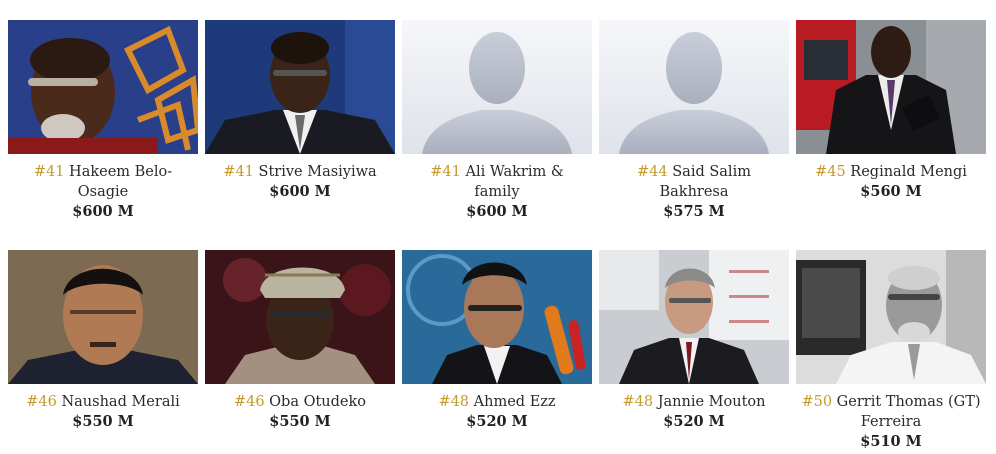 The height and width of the screenshot is (454, 996). What do you see at coordinates (830, 172) in the screenshot?
I see `person-rank: #45` at bounding box center [830, 172].